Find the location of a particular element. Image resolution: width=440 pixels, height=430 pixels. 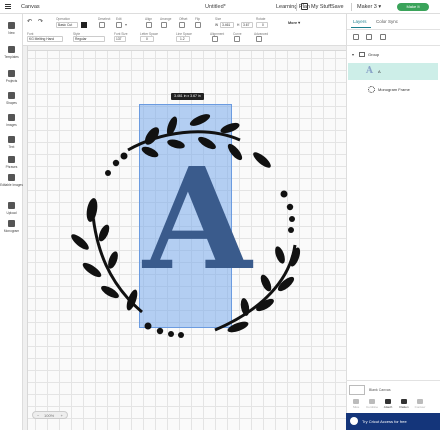

machine-label: Maker 3 is located at coordinates (367, 7).